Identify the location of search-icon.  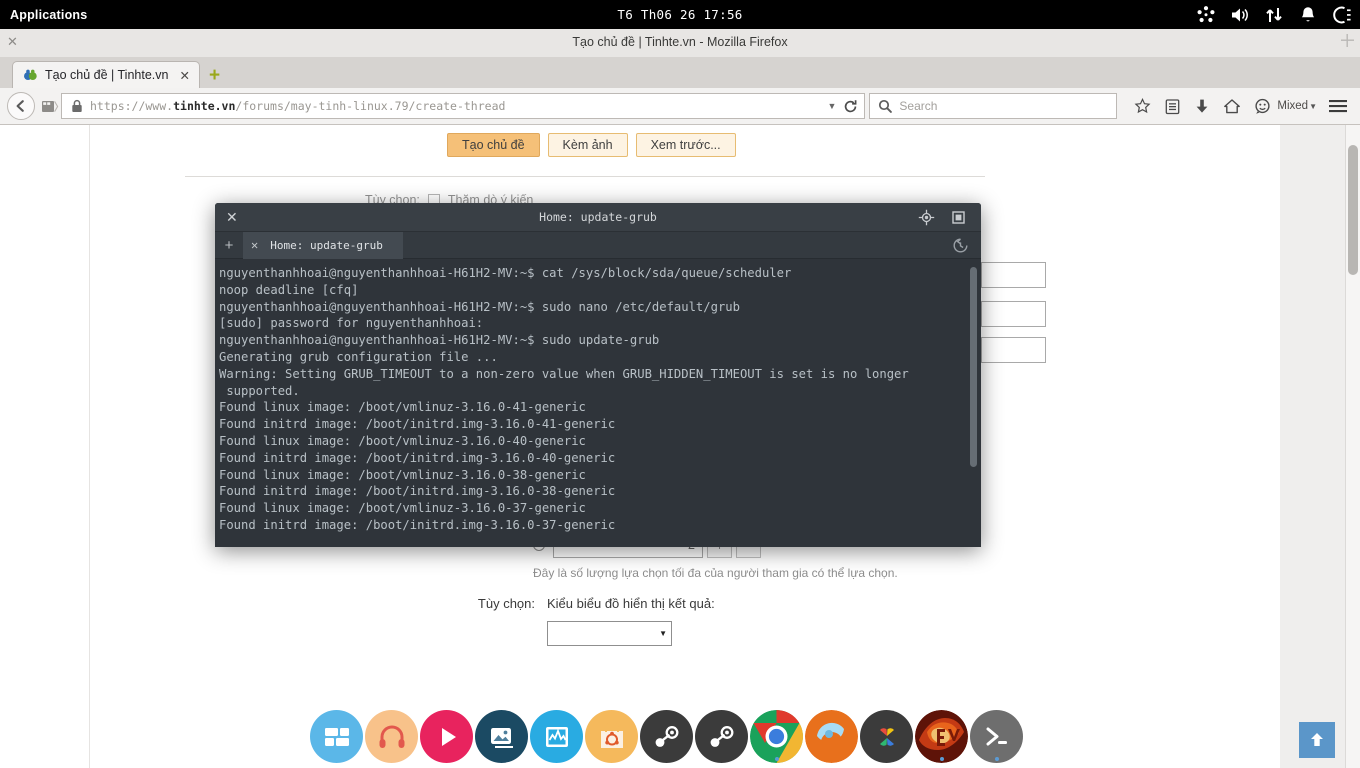
(886, 106).